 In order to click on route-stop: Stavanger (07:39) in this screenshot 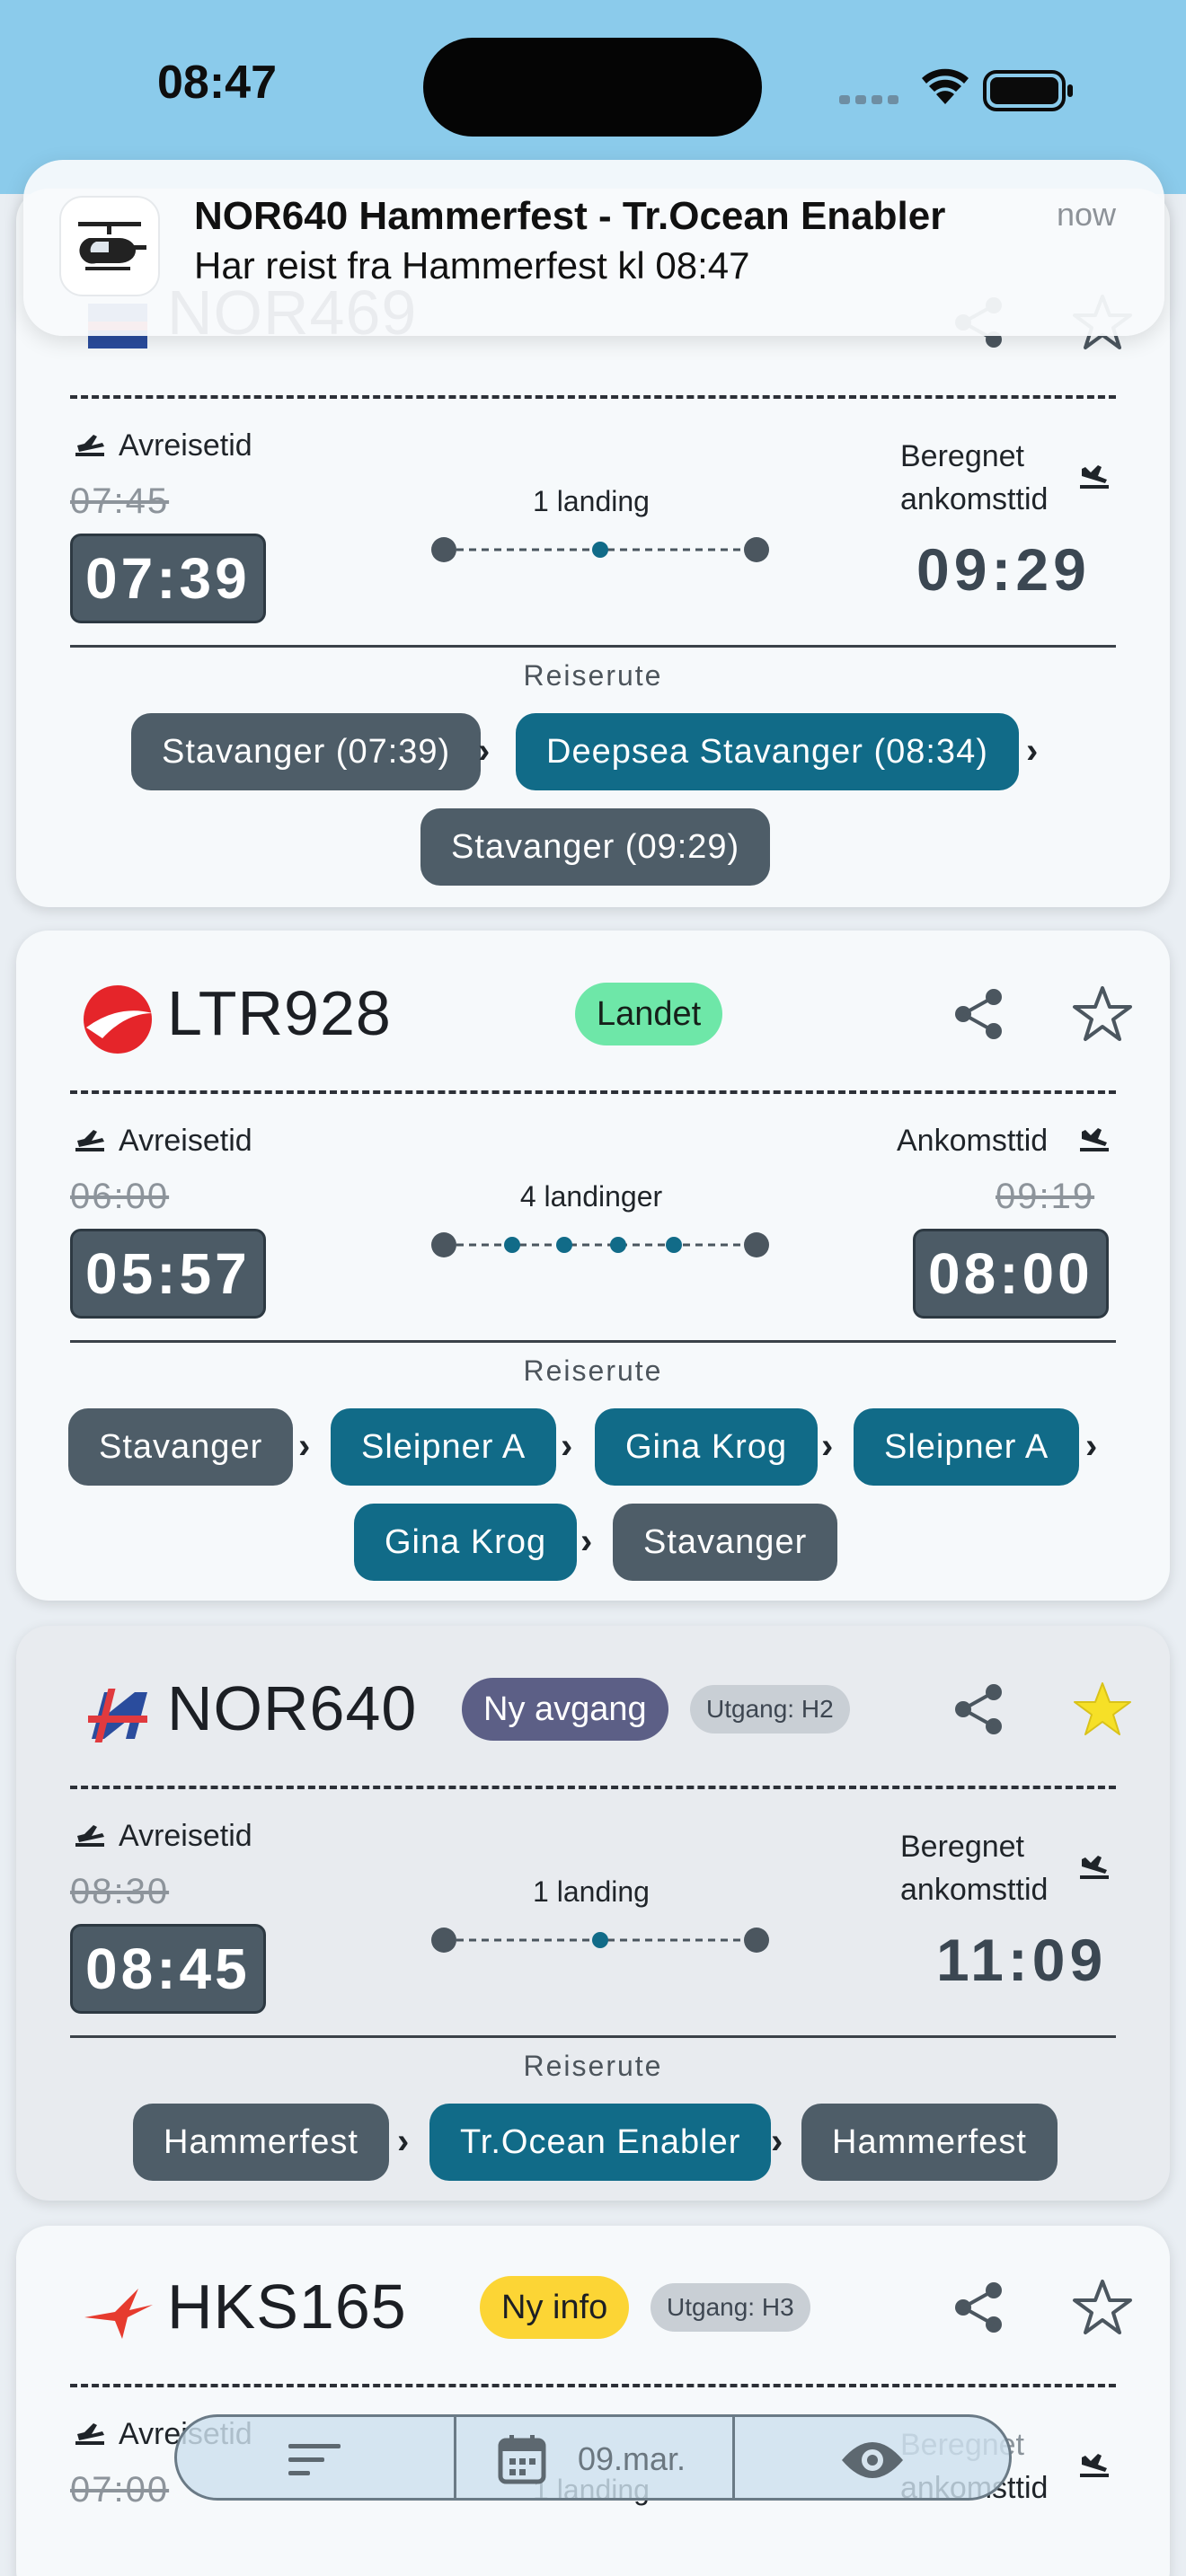, I will do `click(306, 751)`.